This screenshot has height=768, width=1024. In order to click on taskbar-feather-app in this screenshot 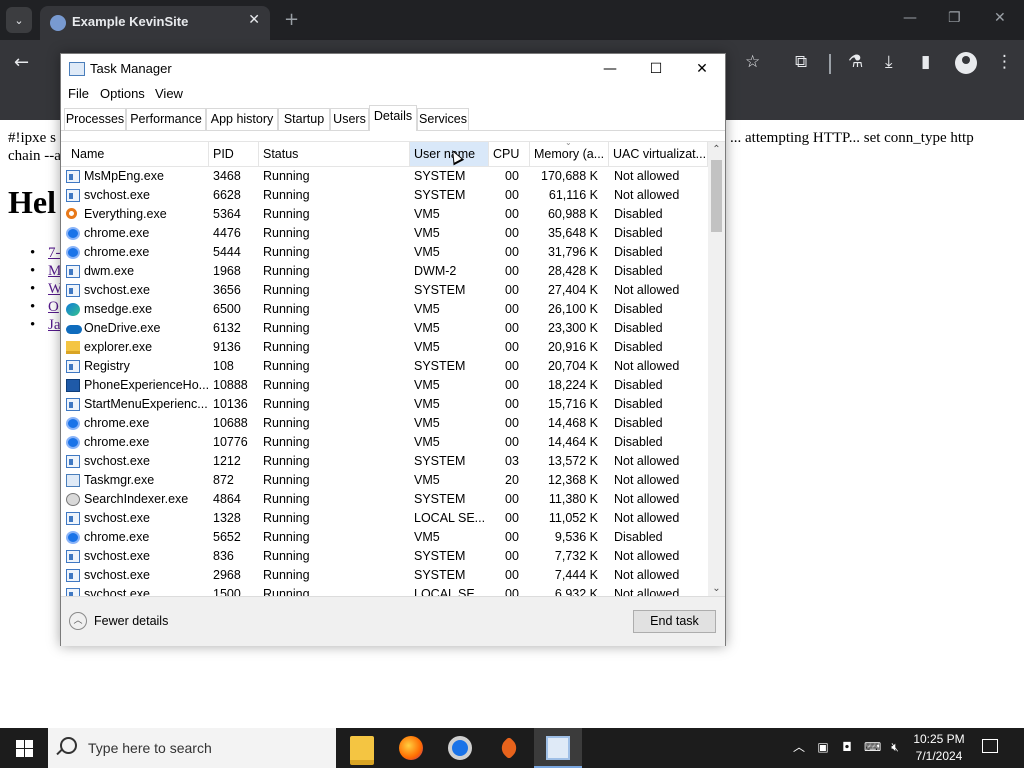, I will do `click(509, 748)`.